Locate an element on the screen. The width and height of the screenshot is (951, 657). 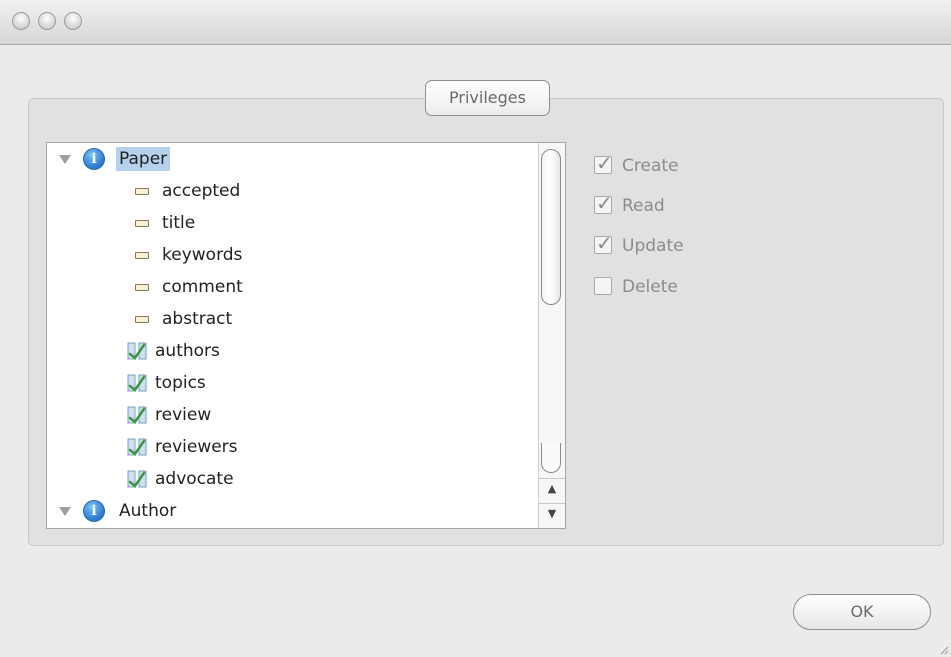
checkbox-box is located at coordinates (603, 286).